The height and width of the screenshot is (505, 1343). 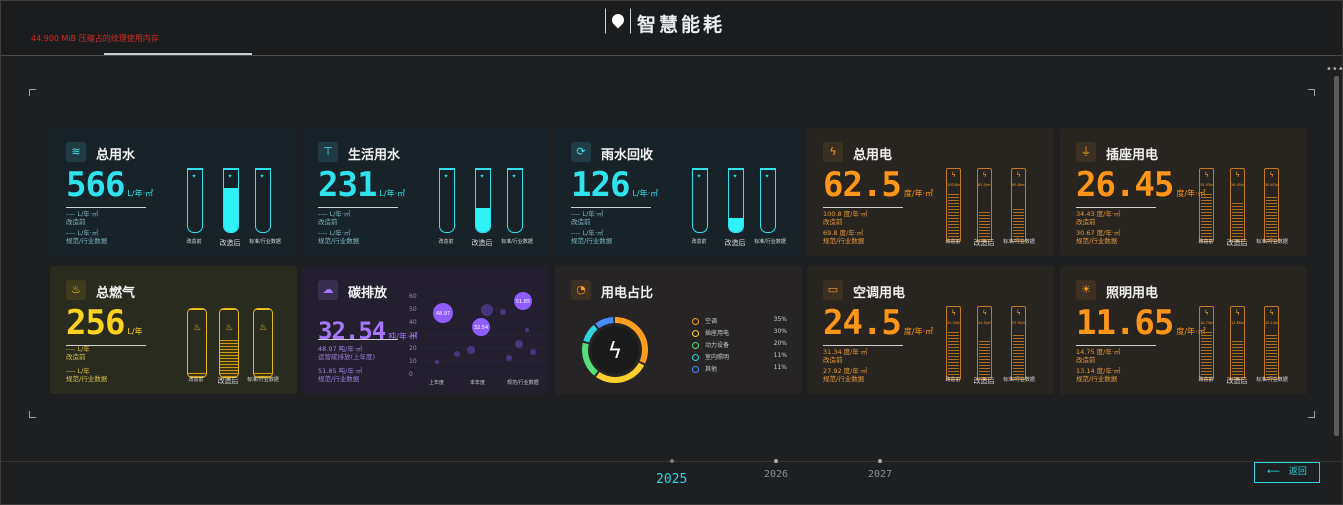 What do you see at coordinates (581, 152) in the screenshot?
I see `recycle-icon: ⟳` at bounding box center [581, 152].